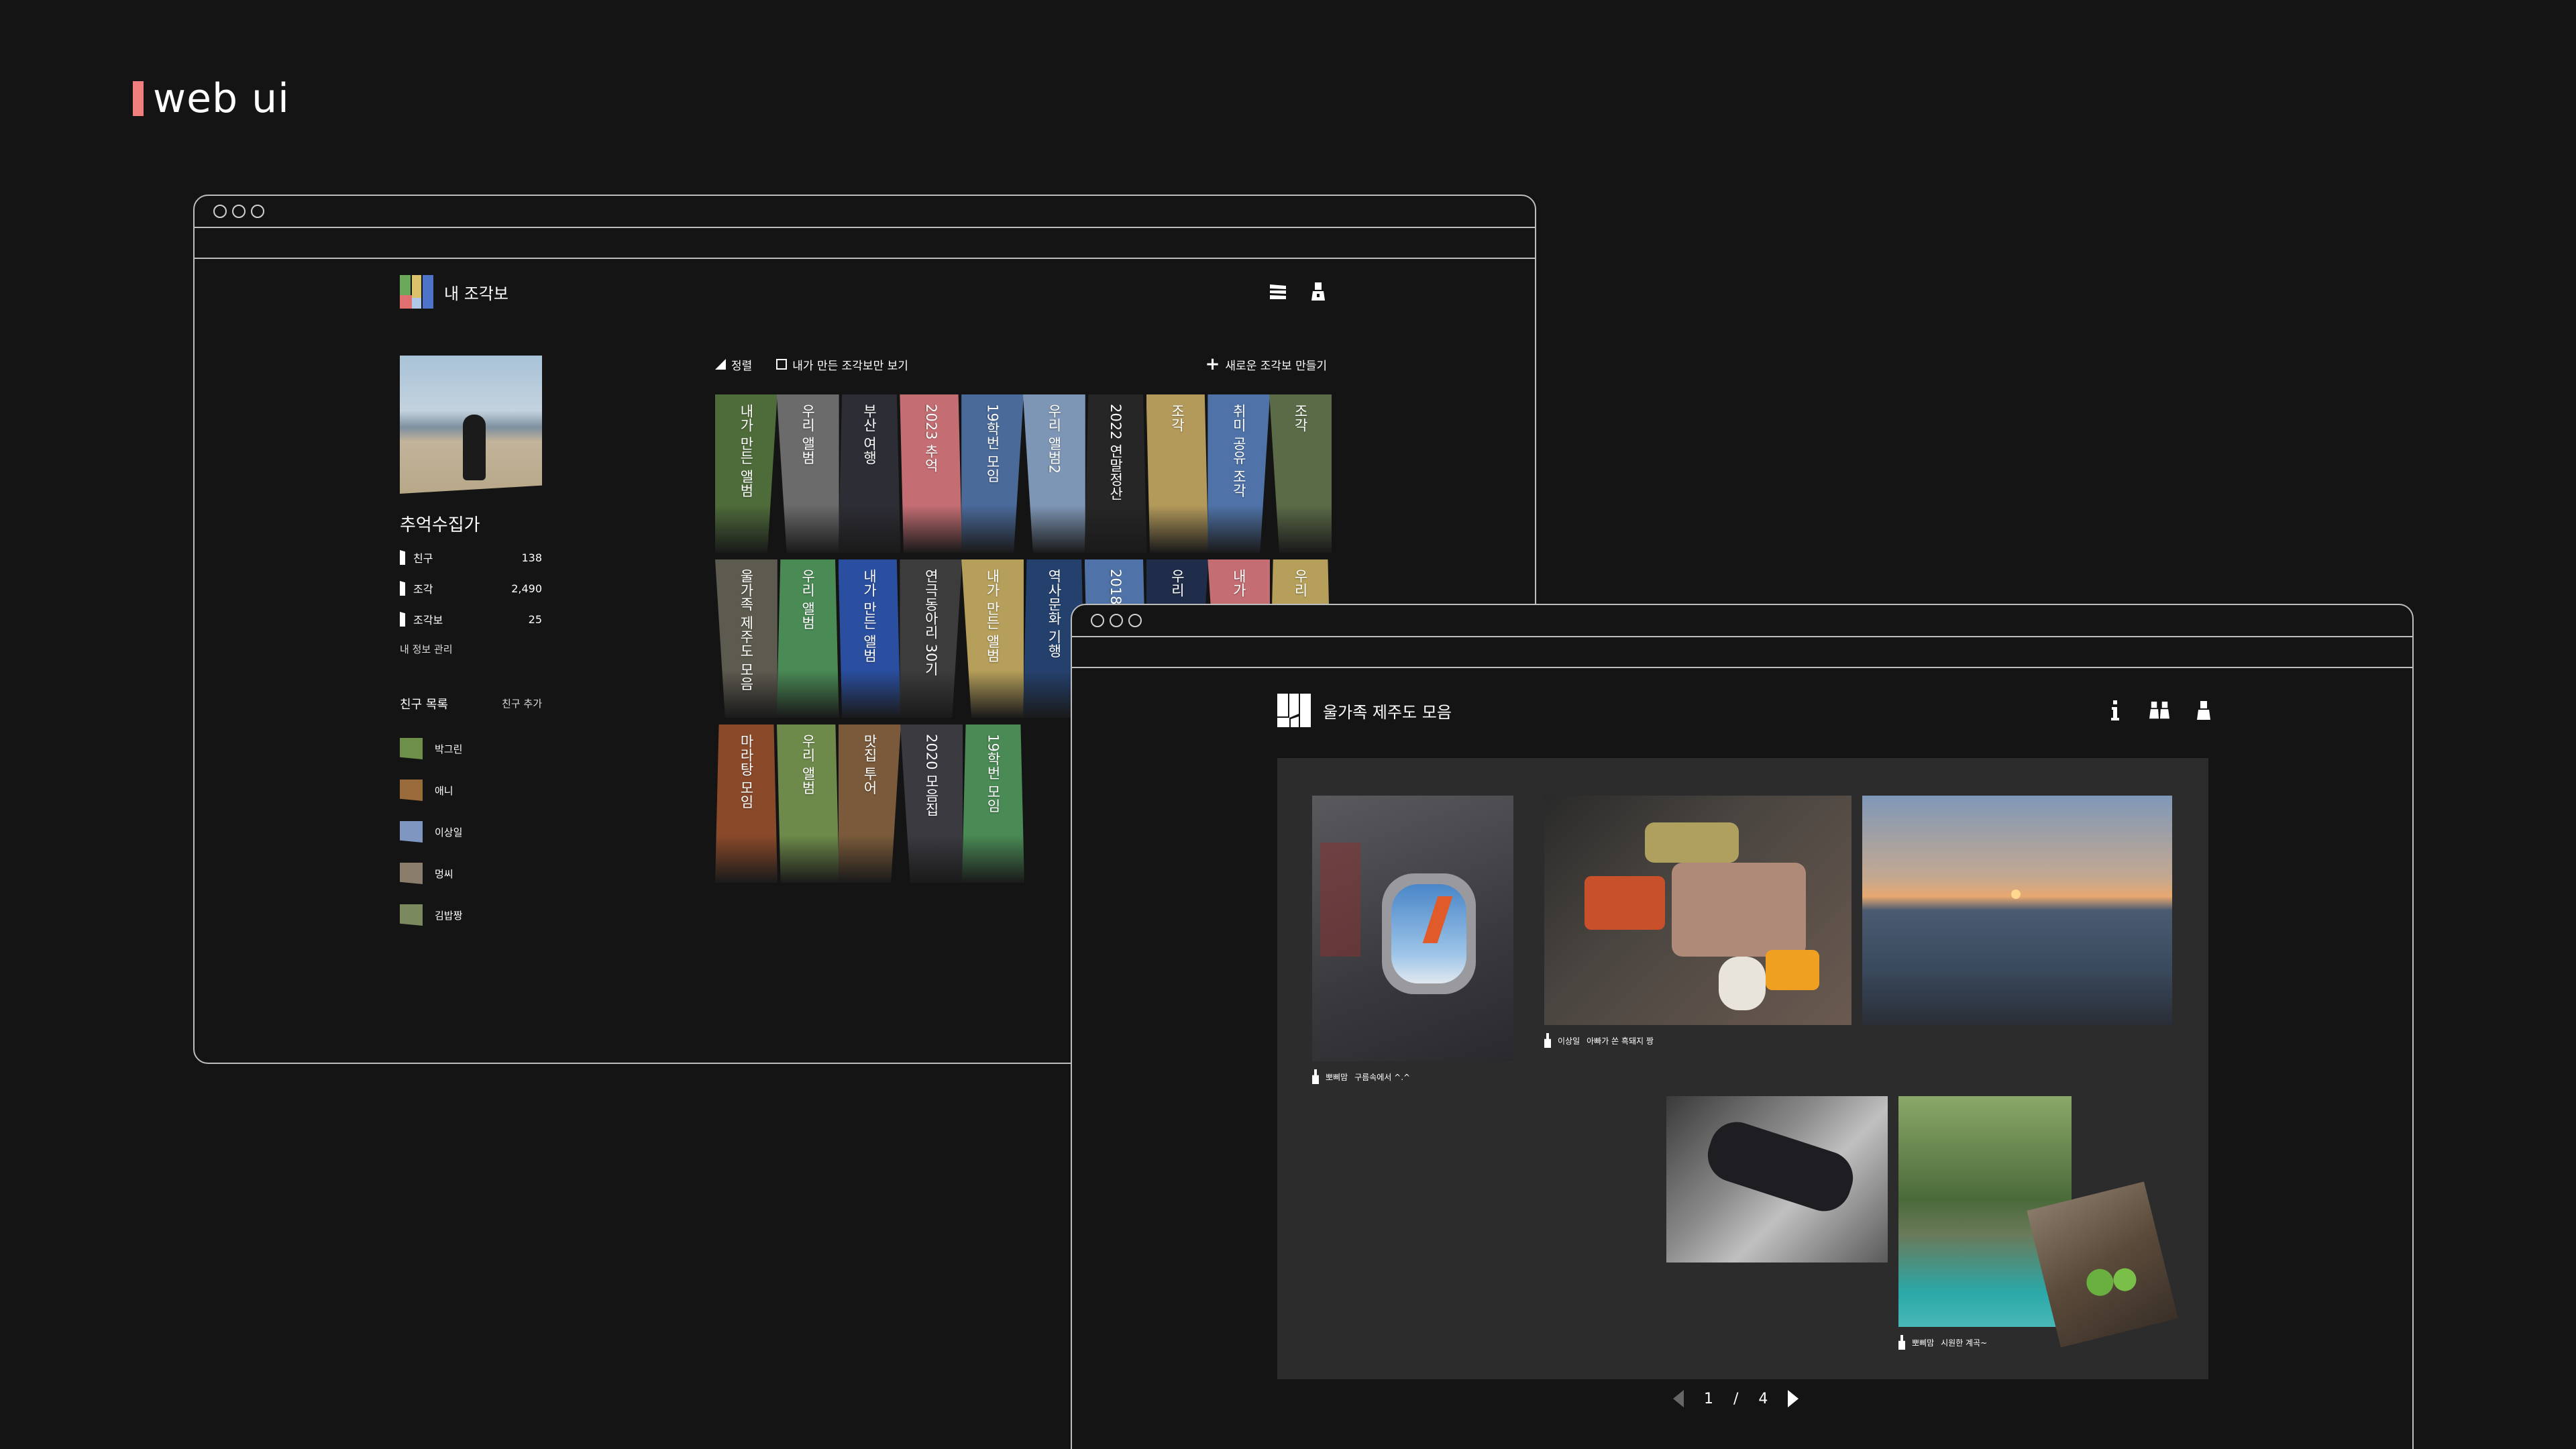 This screenshot has width=2576, height=1449. Describe the element at coordinates (1278, 292) in the screenshot. I see `list-icon` at that location.